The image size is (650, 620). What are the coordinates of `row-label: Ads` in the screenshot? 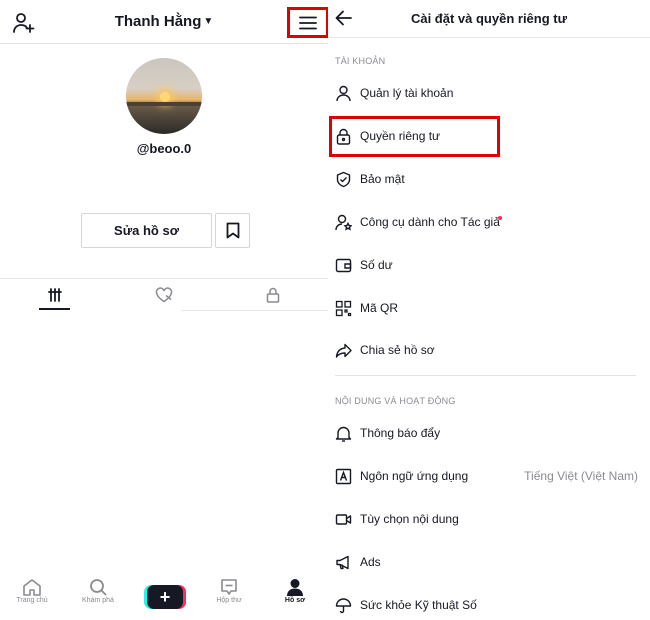 It's located at (370, 562).